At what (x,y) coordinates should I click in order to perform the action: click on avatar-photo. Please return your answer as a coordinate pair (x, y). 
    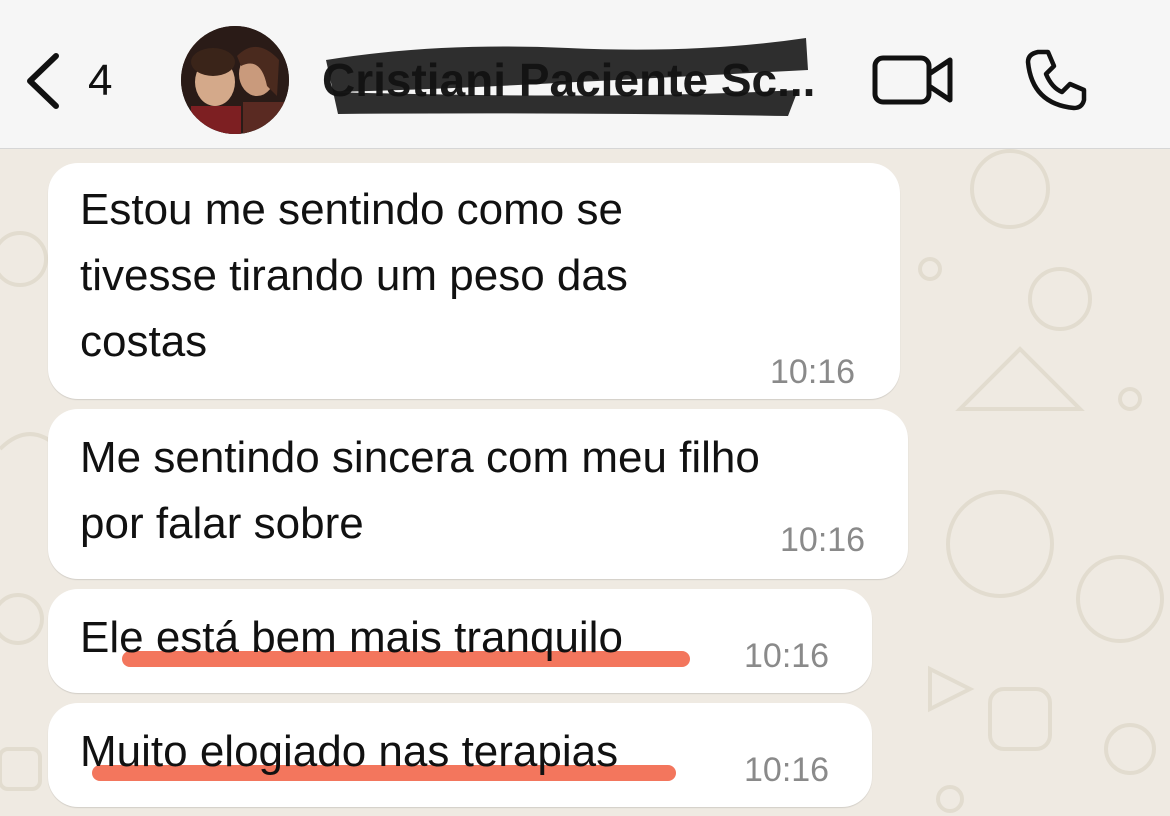
    Looking at the image, I should click on (235, 80).